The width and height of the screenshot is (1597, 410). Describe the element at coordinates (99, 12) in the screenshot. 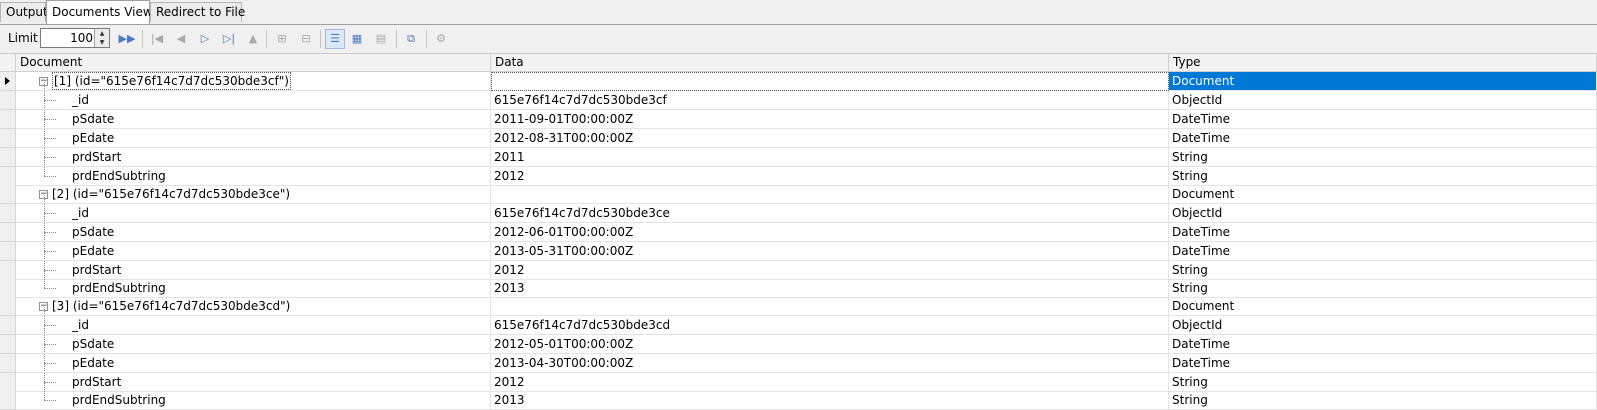

I see `tab-documents-view: Documents View` at that location.